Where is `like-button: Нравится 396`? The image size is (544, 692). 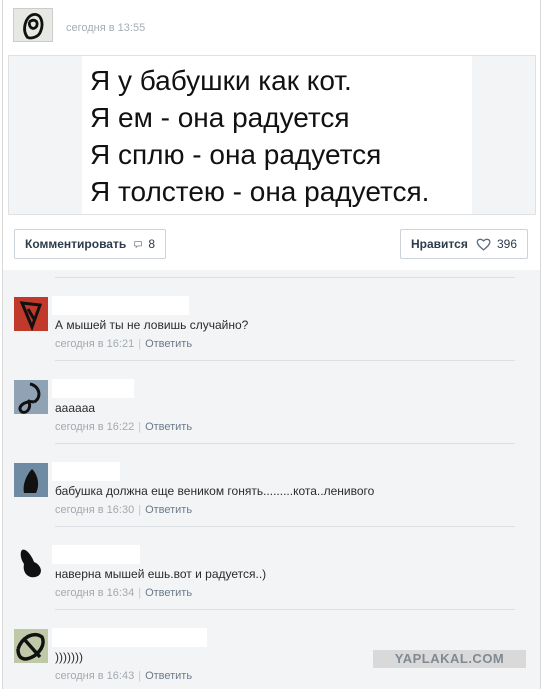
like-button: Нравится 396 is located at coordinates (464, 244).